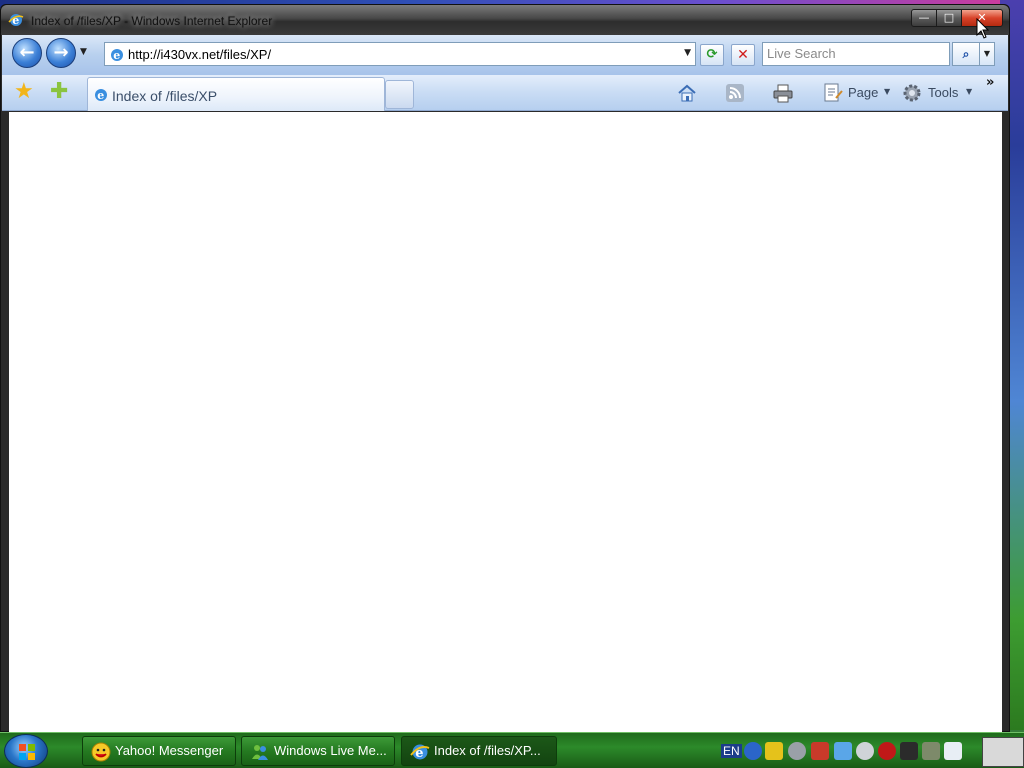  What do you see at coordinates (774, 751) in the screenshot?
I see `security-shield-icon` at bounding box center [774, 751].